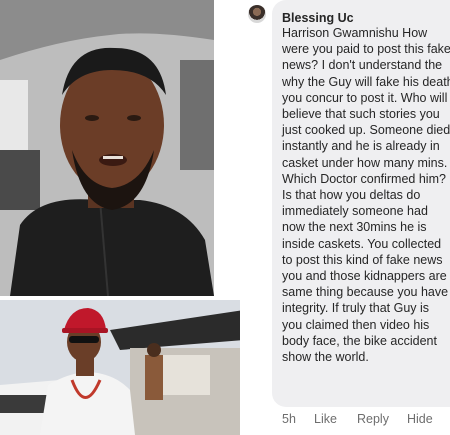  What do you see at coordinates (366, 130) in the screenshot?
I see `comment-line: just cooked up. Someone died` at bounding box center [366, 130].